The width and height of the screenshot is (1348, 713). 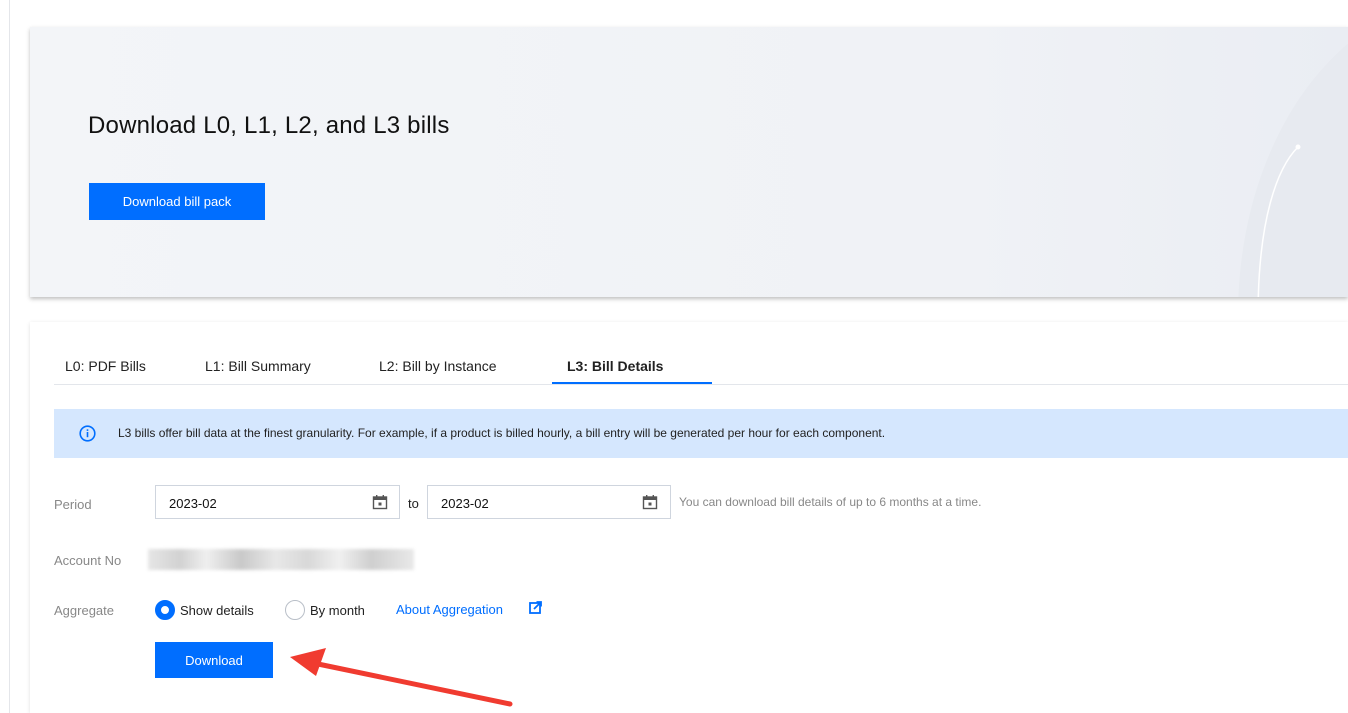 I want to click on download-button: Download, so click(x=214, y=660).